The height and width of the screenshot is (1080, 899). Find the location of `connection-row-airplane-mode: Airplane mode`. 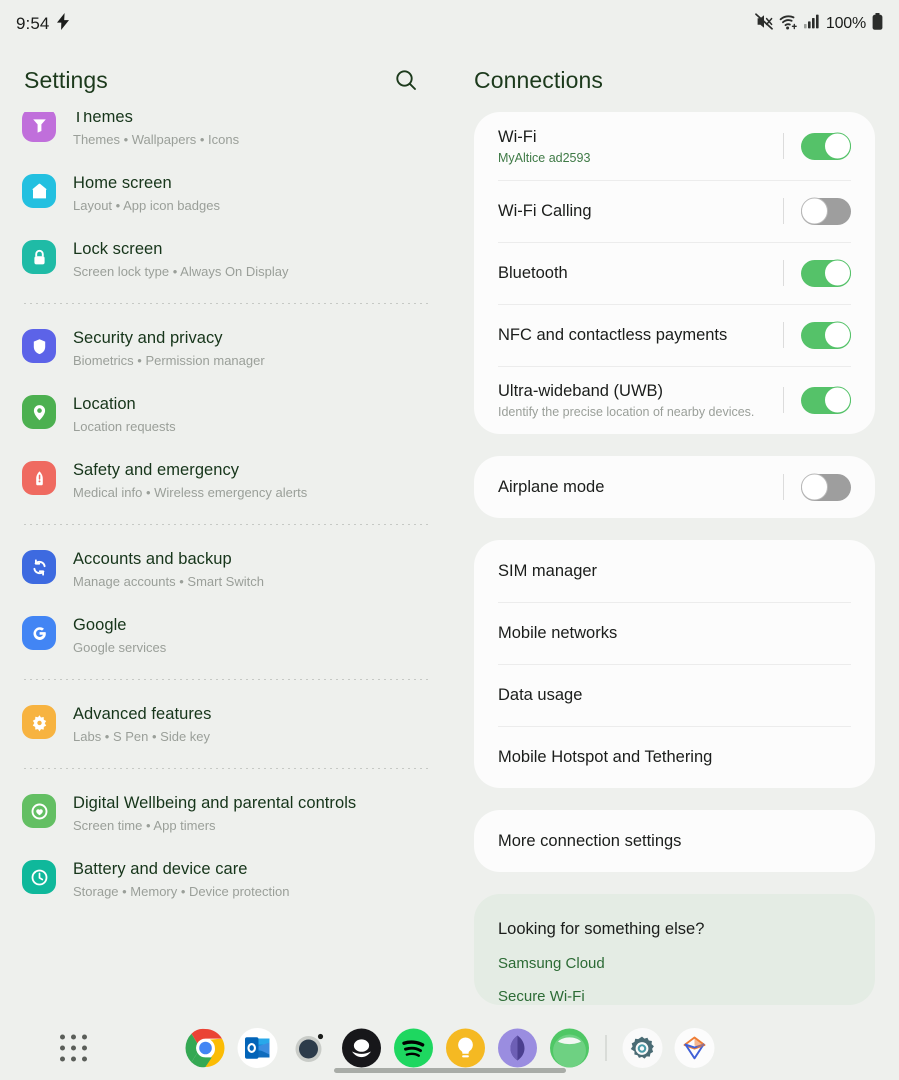

connection-row-airplane-mode: Airplane mode is located at coordinates (674, 487).